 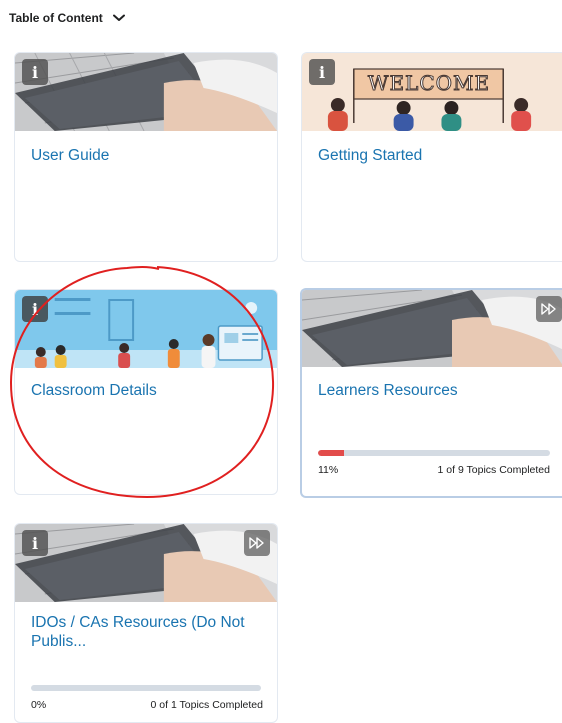 I want to click on card-user-guide: i User Guide, so click(x=146, y=157).